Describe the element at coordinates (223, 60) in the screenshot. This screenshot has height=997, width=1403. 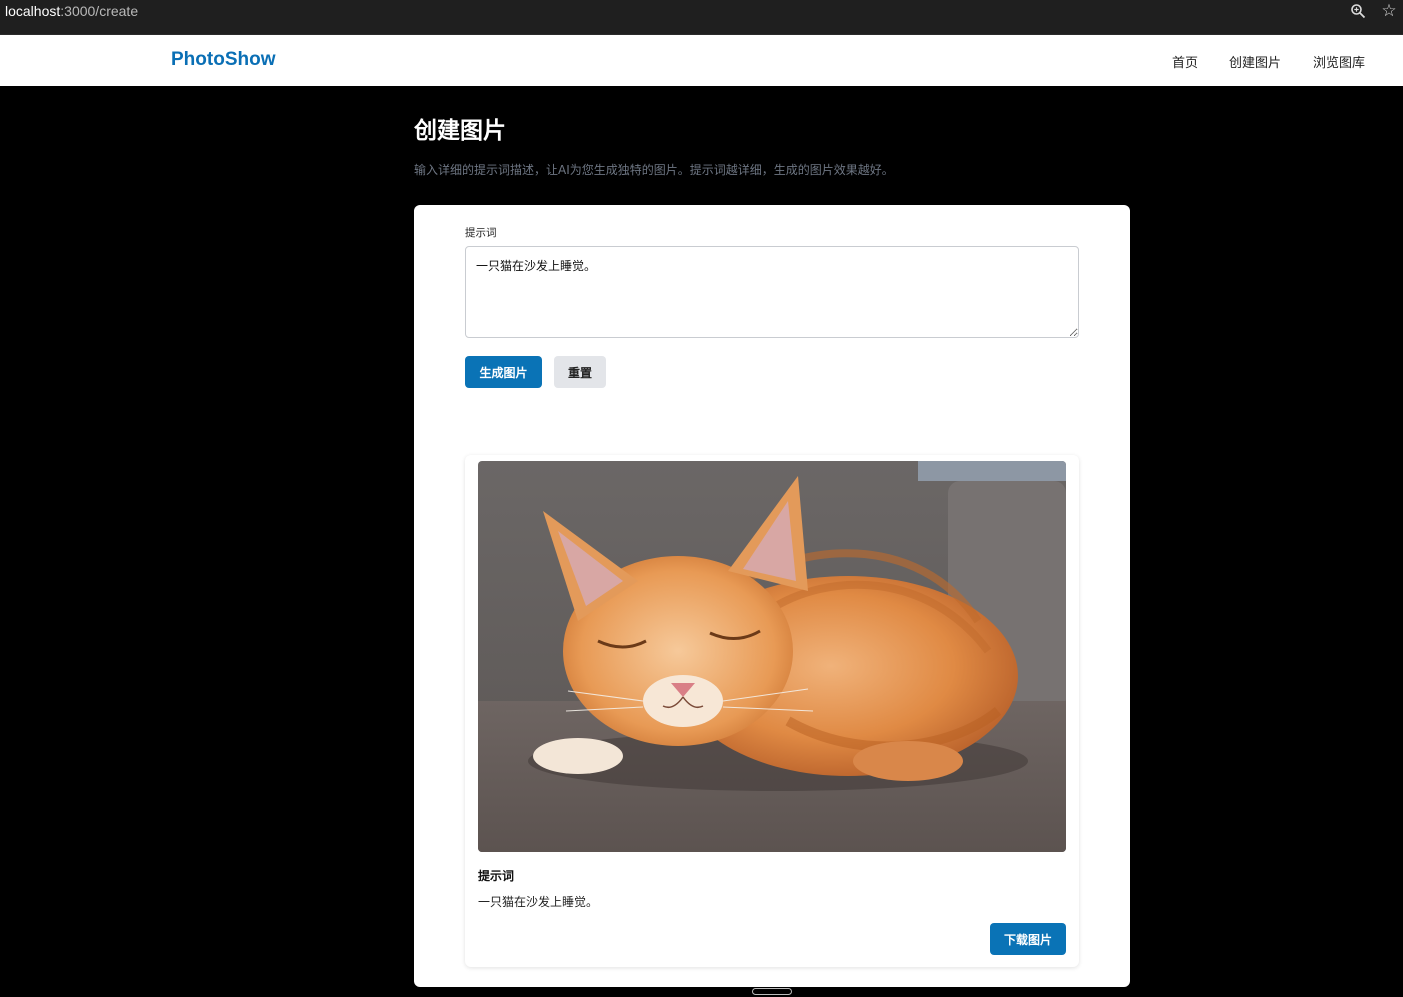
I see `brand-logo: PhotoShow` at that location.